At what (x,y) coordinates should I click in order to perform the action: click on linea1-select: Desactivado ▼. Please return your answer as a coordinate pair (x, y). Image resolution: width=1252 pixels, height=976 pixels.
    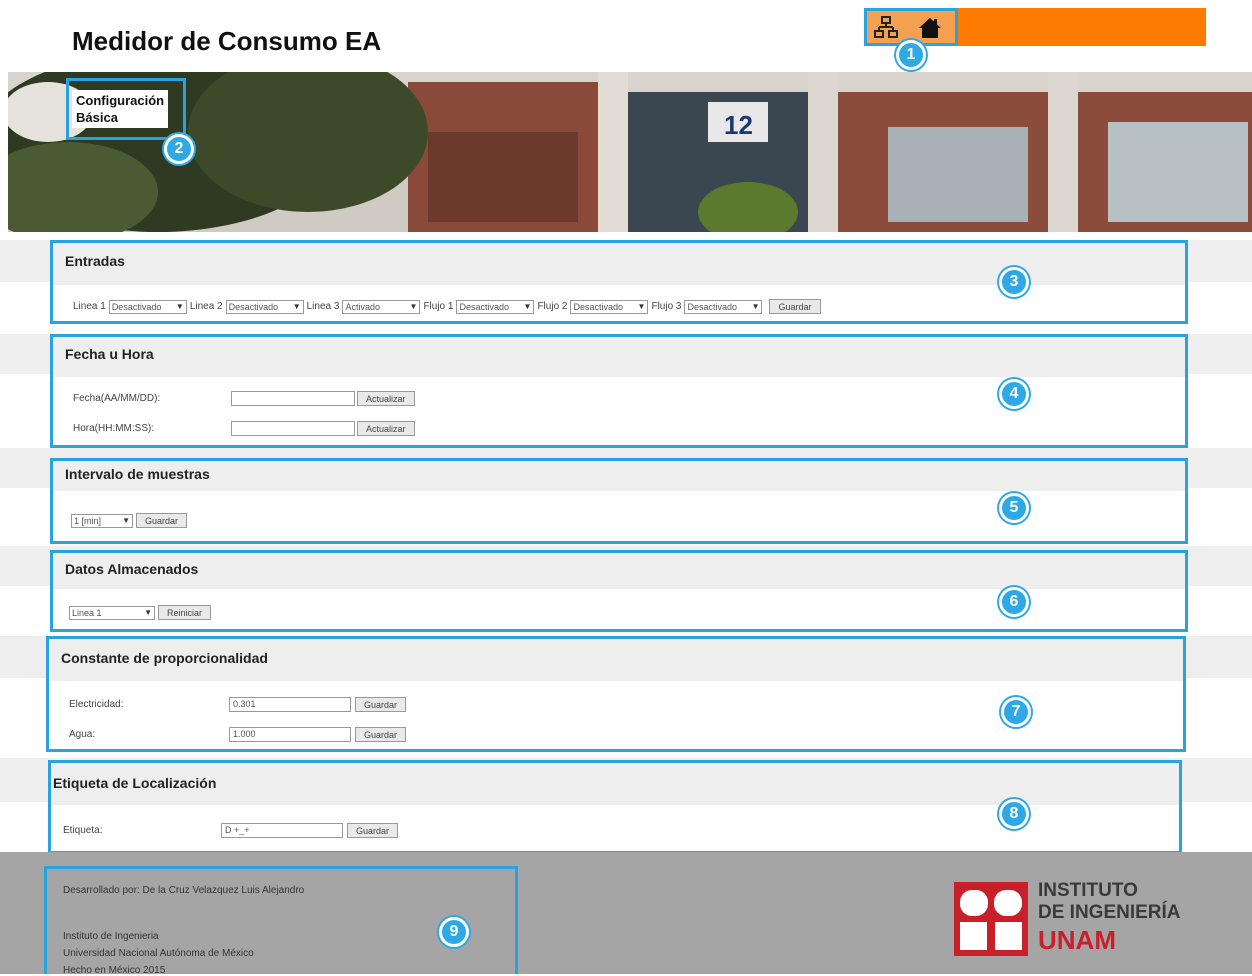
    Looking at the image, I should click on (147, 306).